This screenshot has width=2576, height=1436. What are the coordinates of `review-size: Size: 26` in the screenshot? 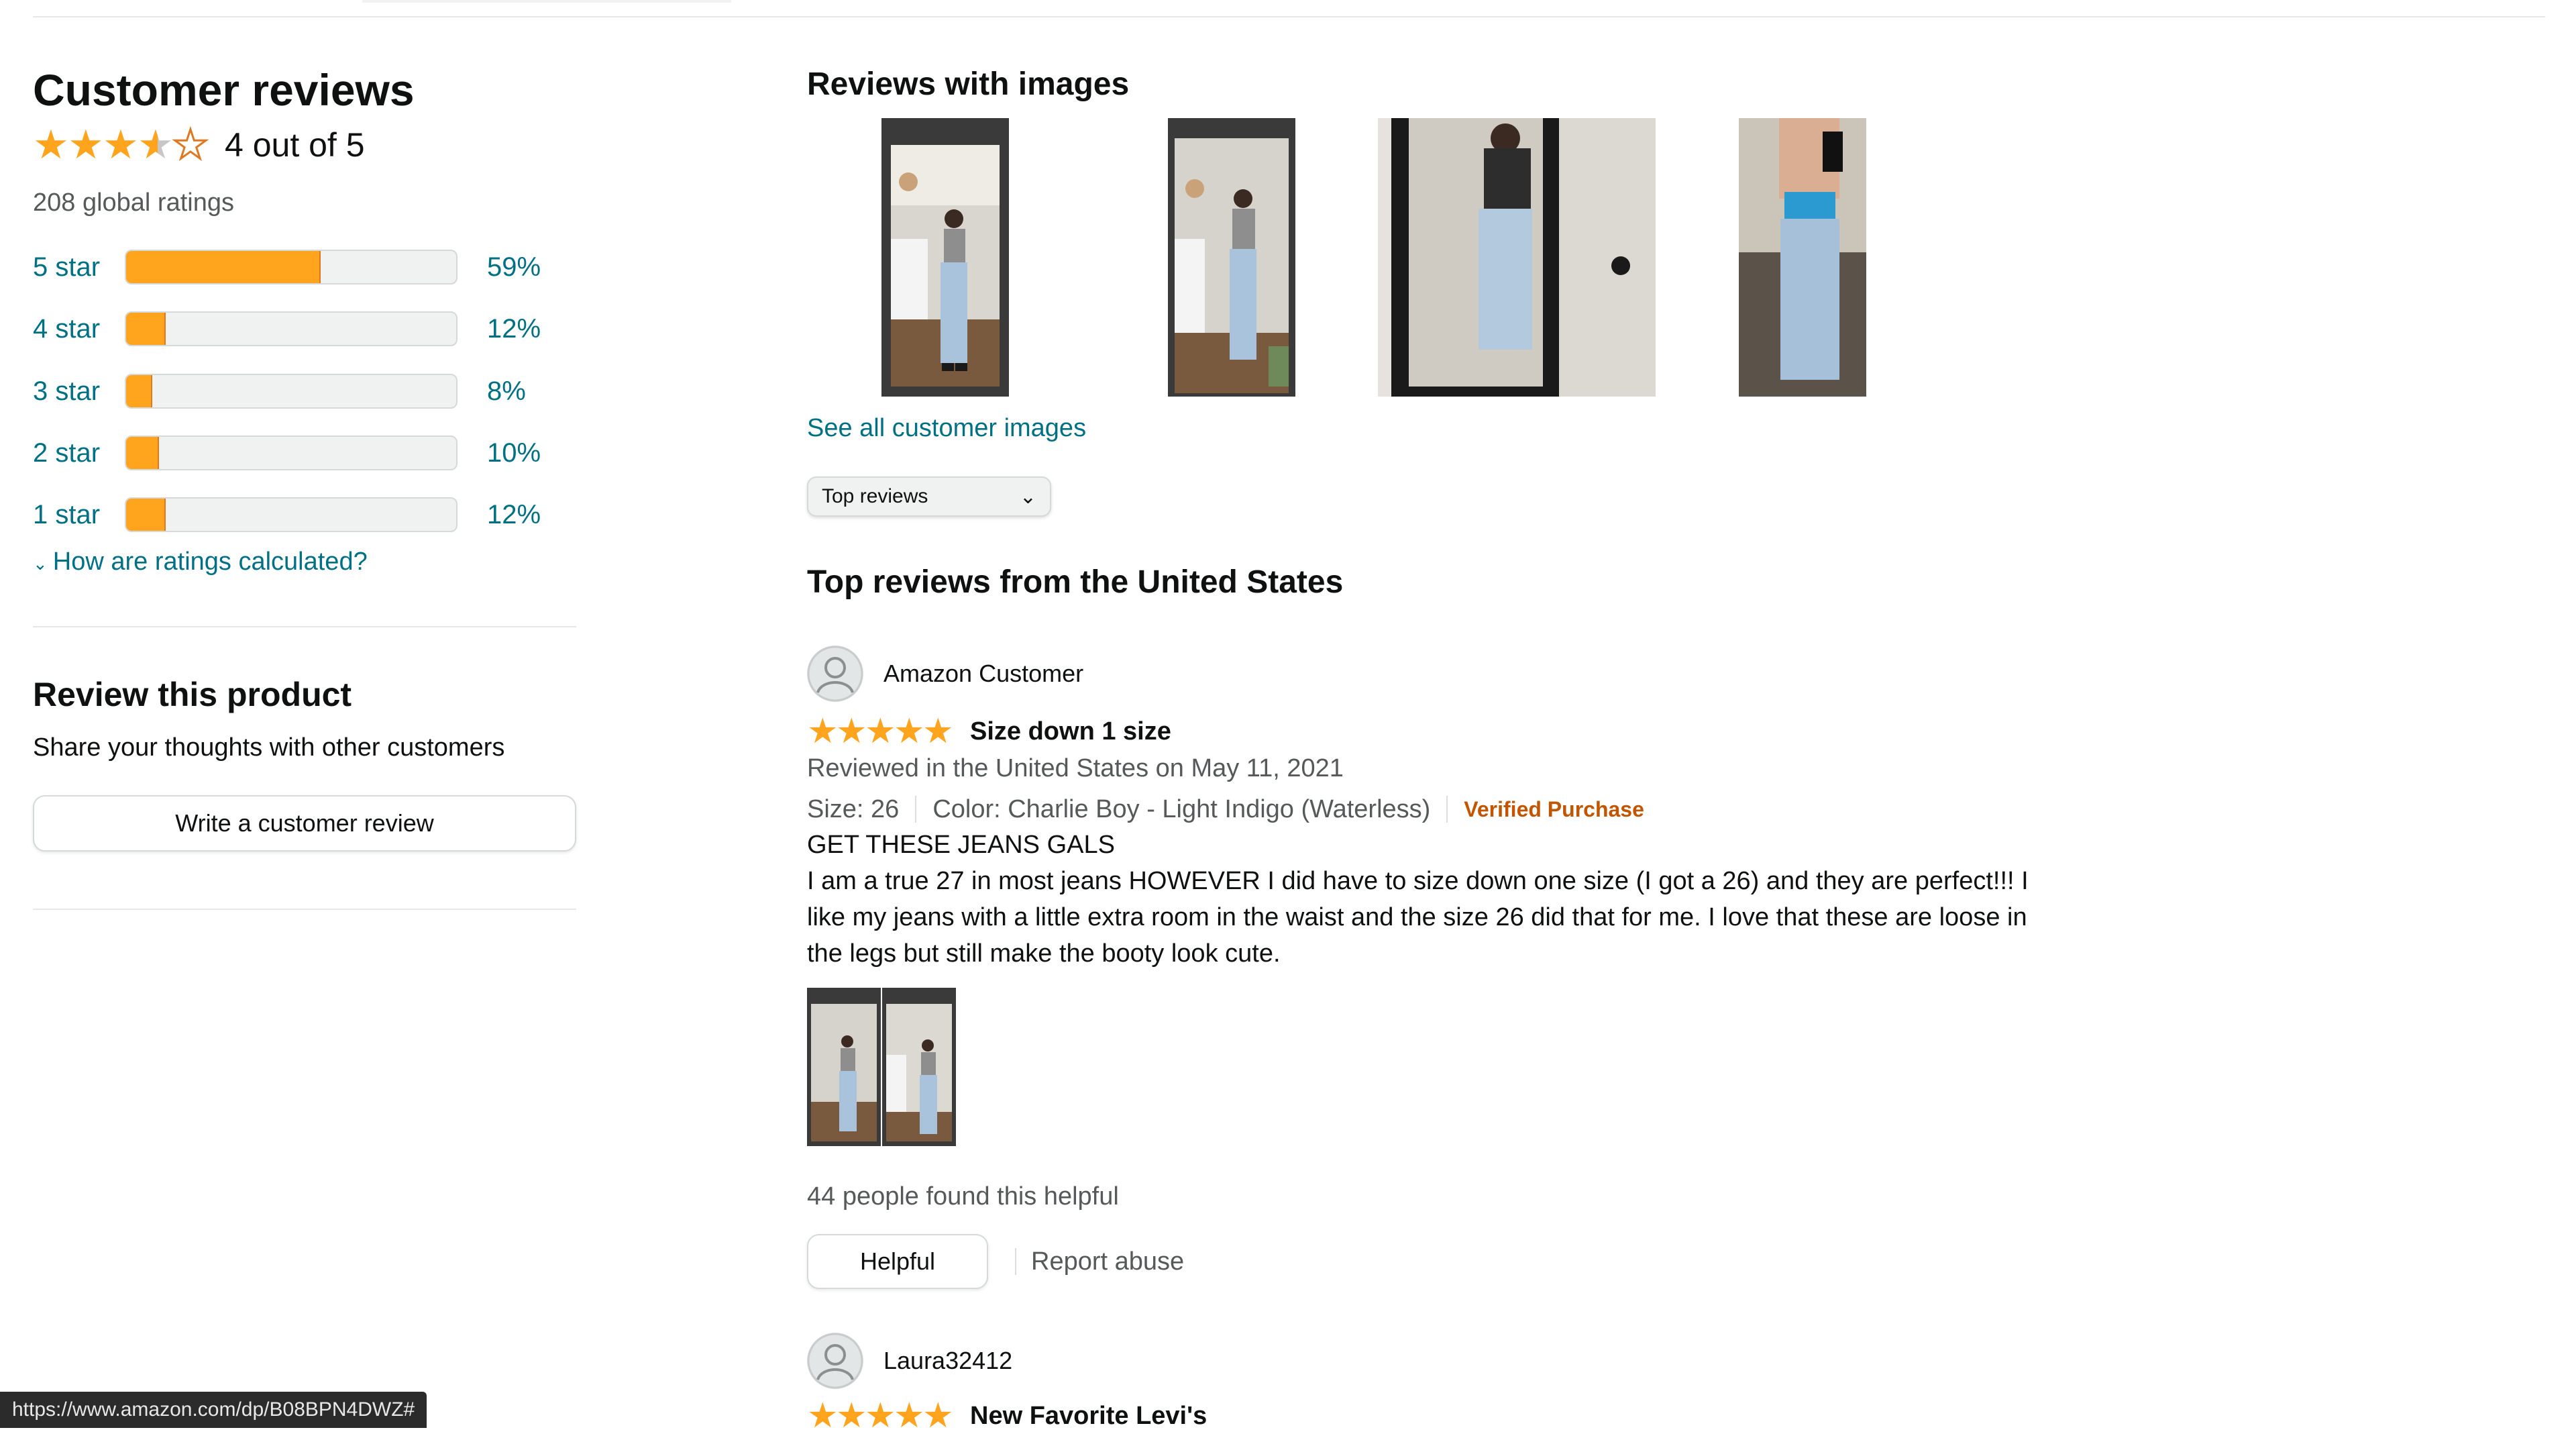 It's located at (853, 809).